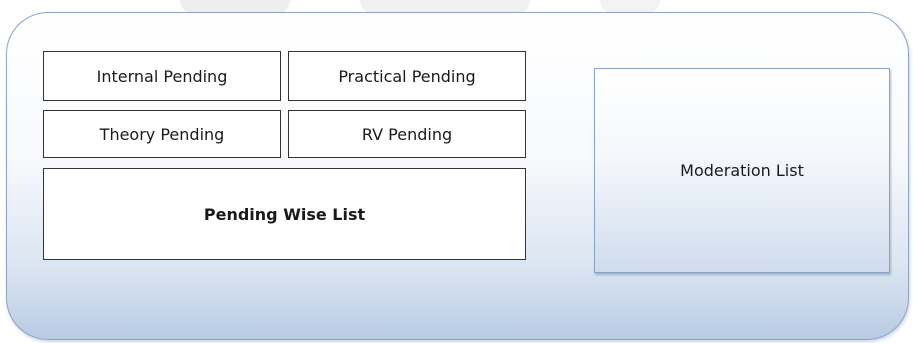  I want to click on pending-wise-list-button: Pending Wise List, so click(284, 214).